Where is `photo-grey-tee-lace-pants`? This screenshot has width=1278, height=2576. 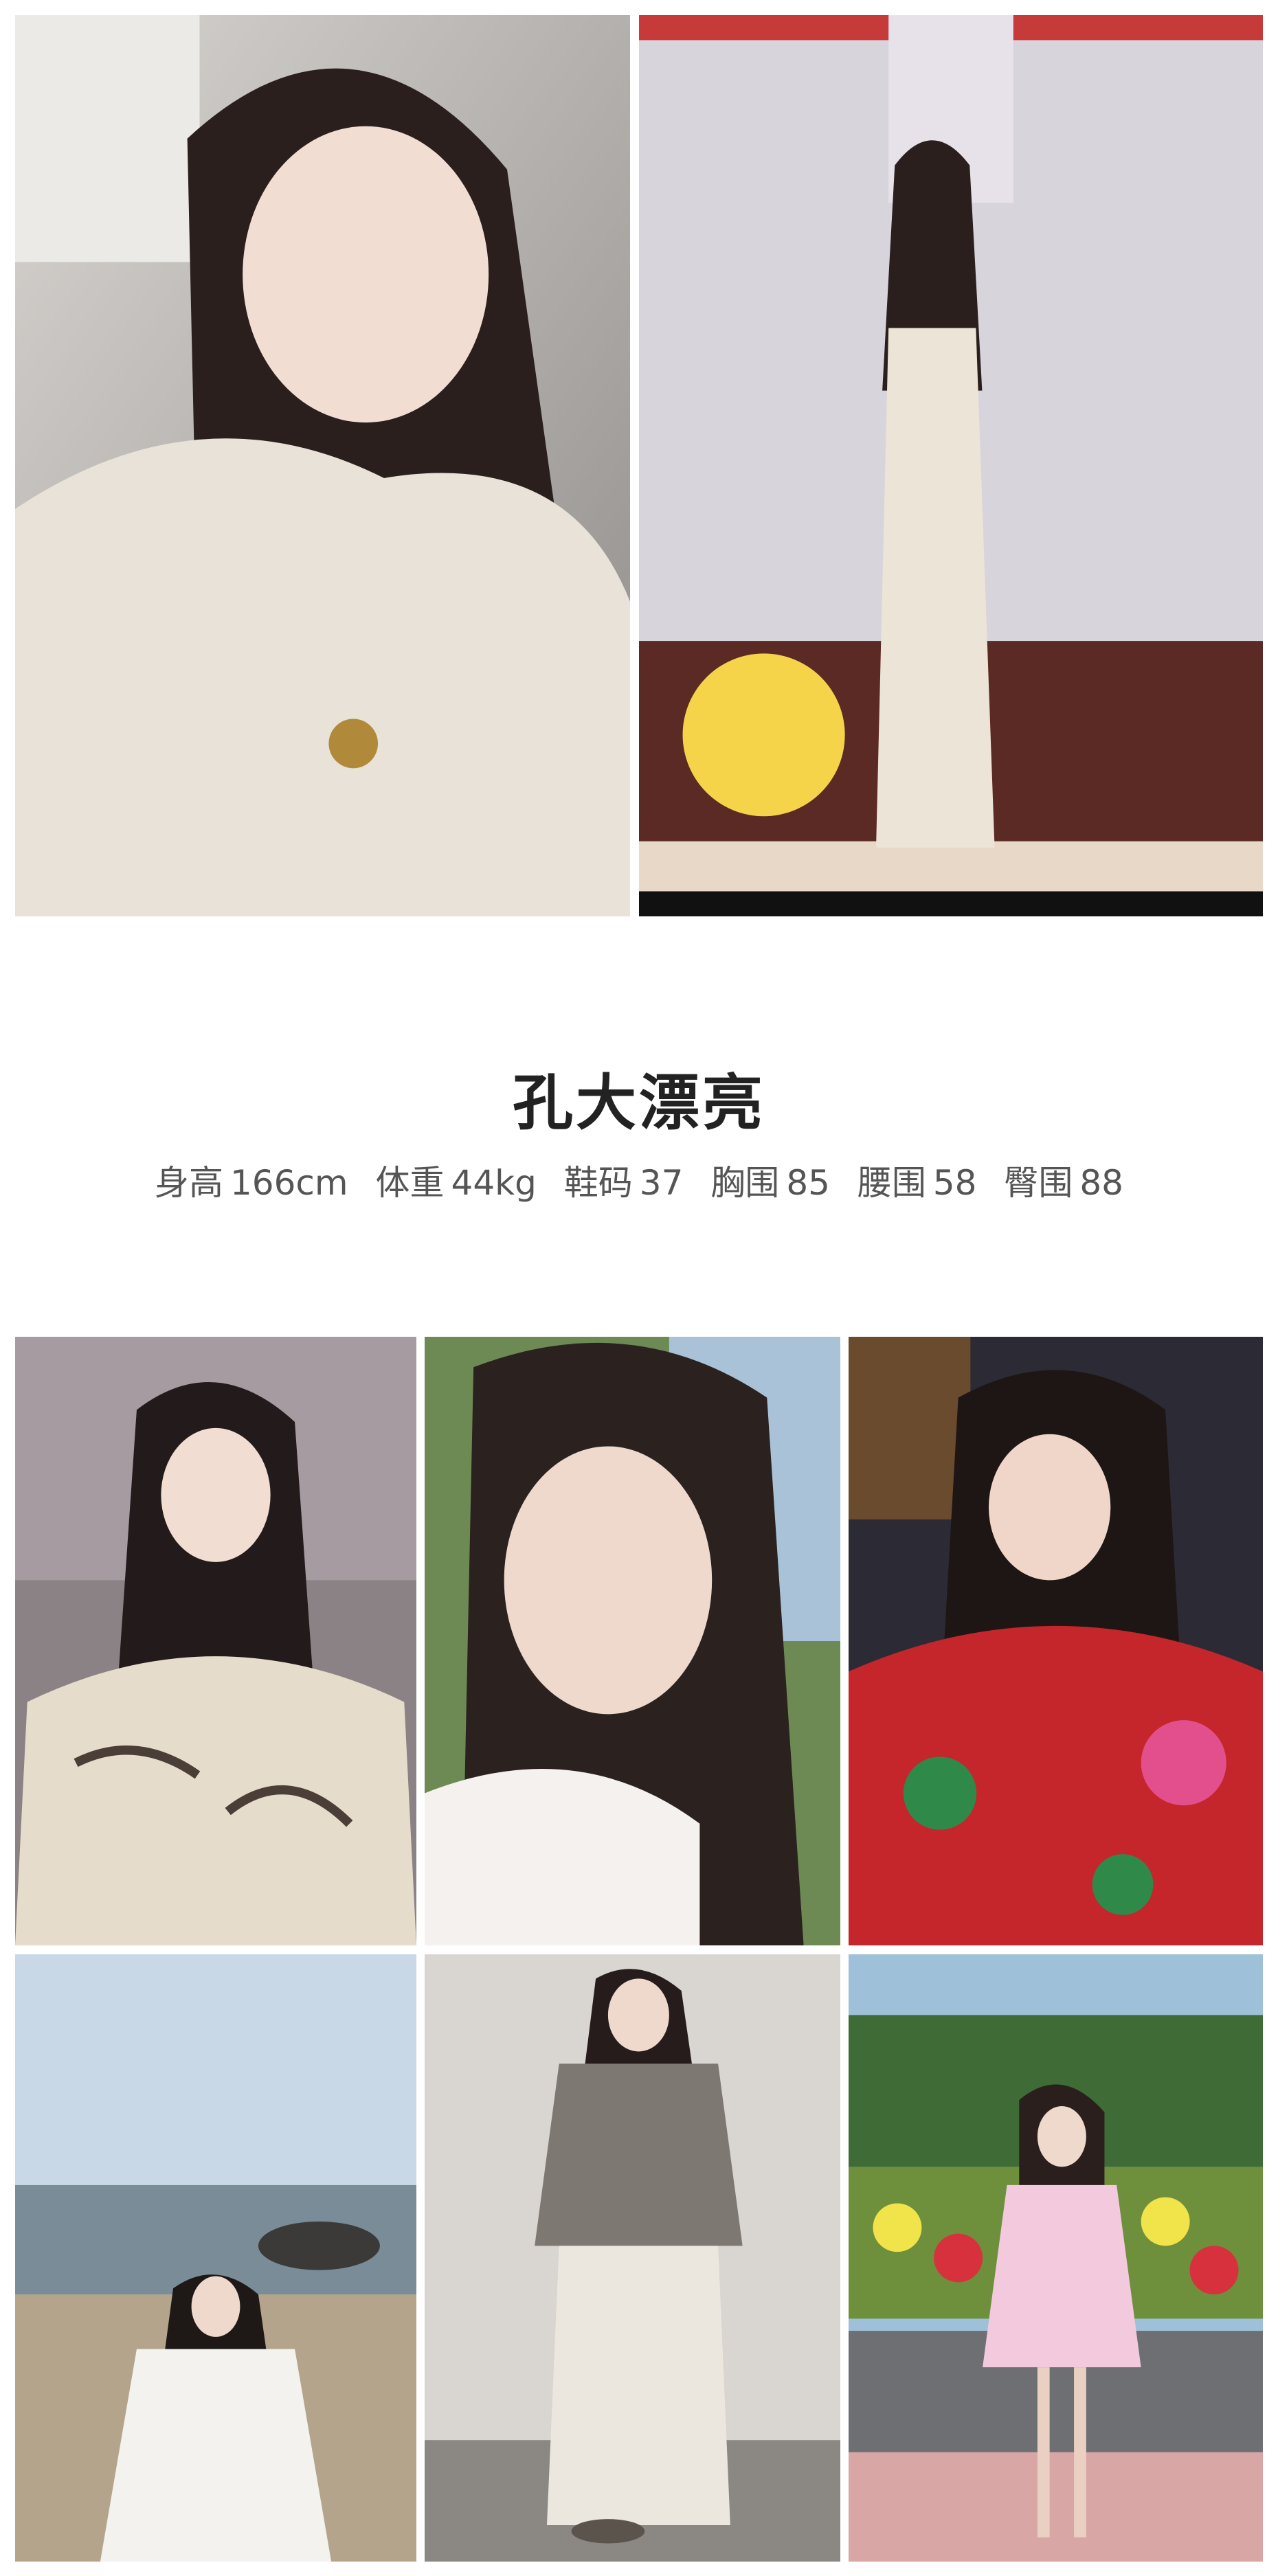
photo-grey-tee-lace-pants is located at coordinates (632, 2258).